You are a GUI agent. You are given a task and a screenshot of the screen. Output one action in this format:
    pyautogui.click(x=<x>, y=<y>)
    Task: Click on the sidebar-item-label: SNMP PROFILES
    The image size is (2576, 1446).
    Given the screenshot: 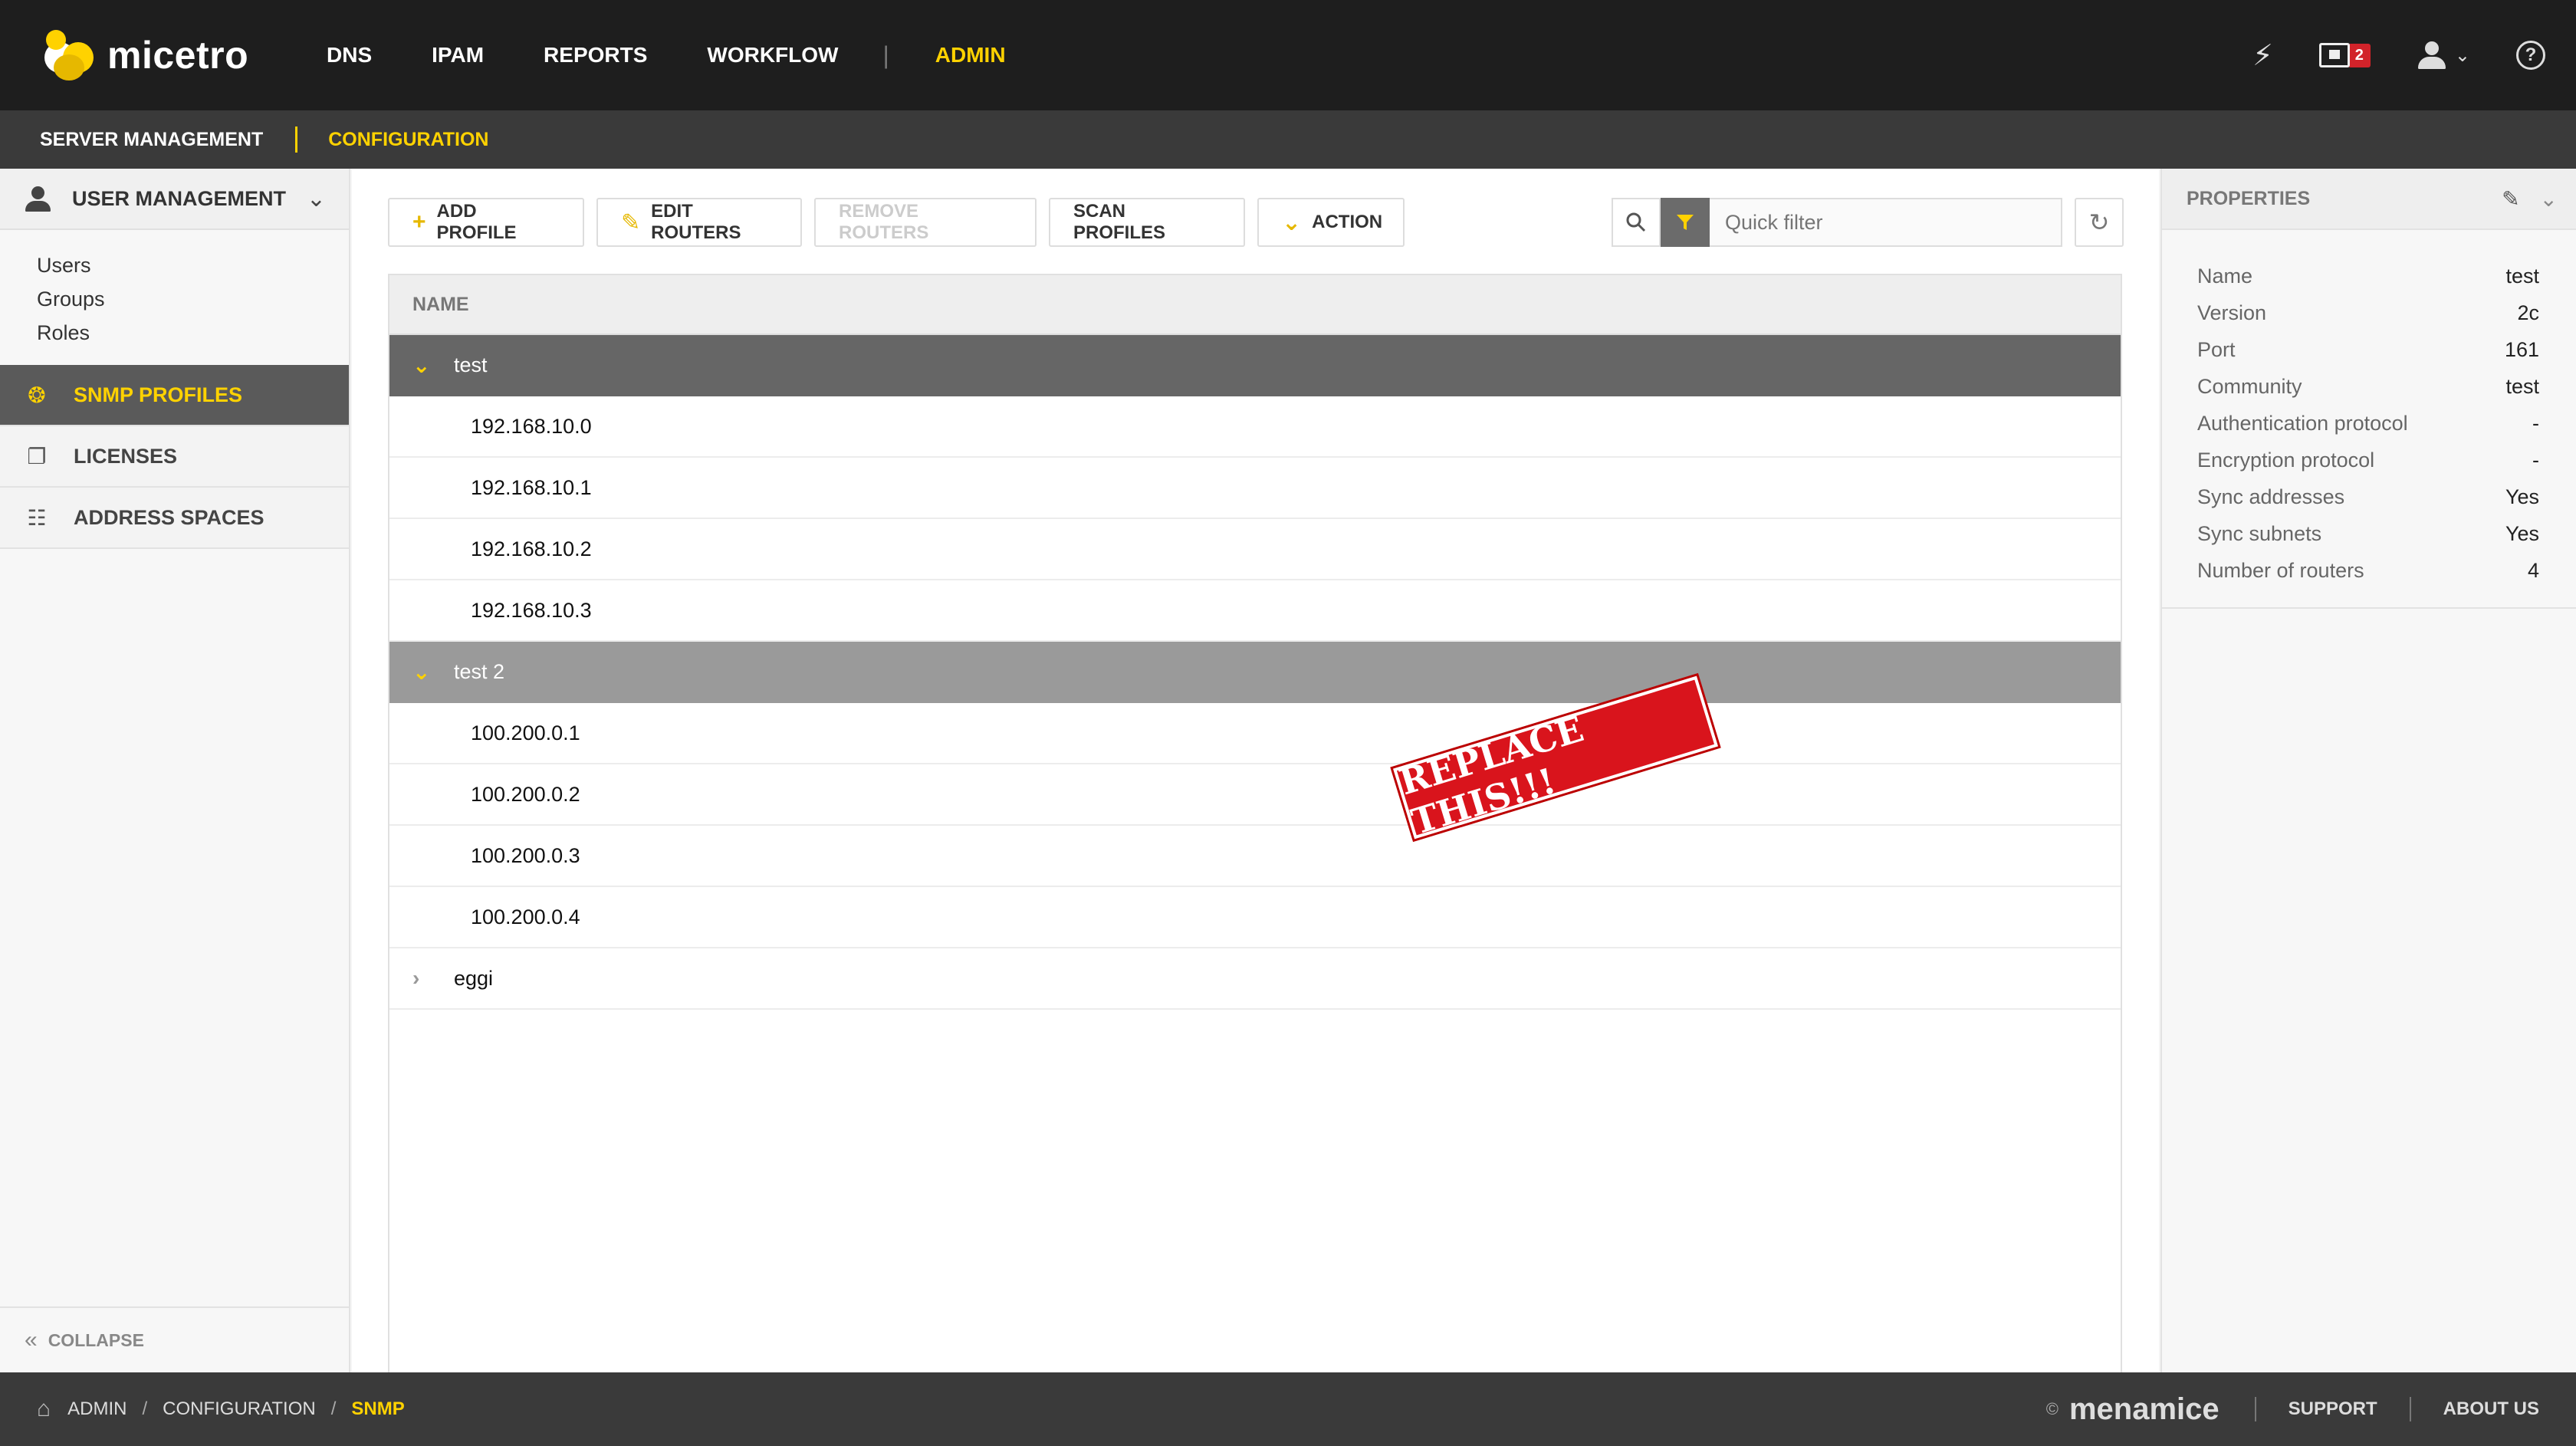 What is the action you would take?
    pyautogui.click(x=159, y=395)
    